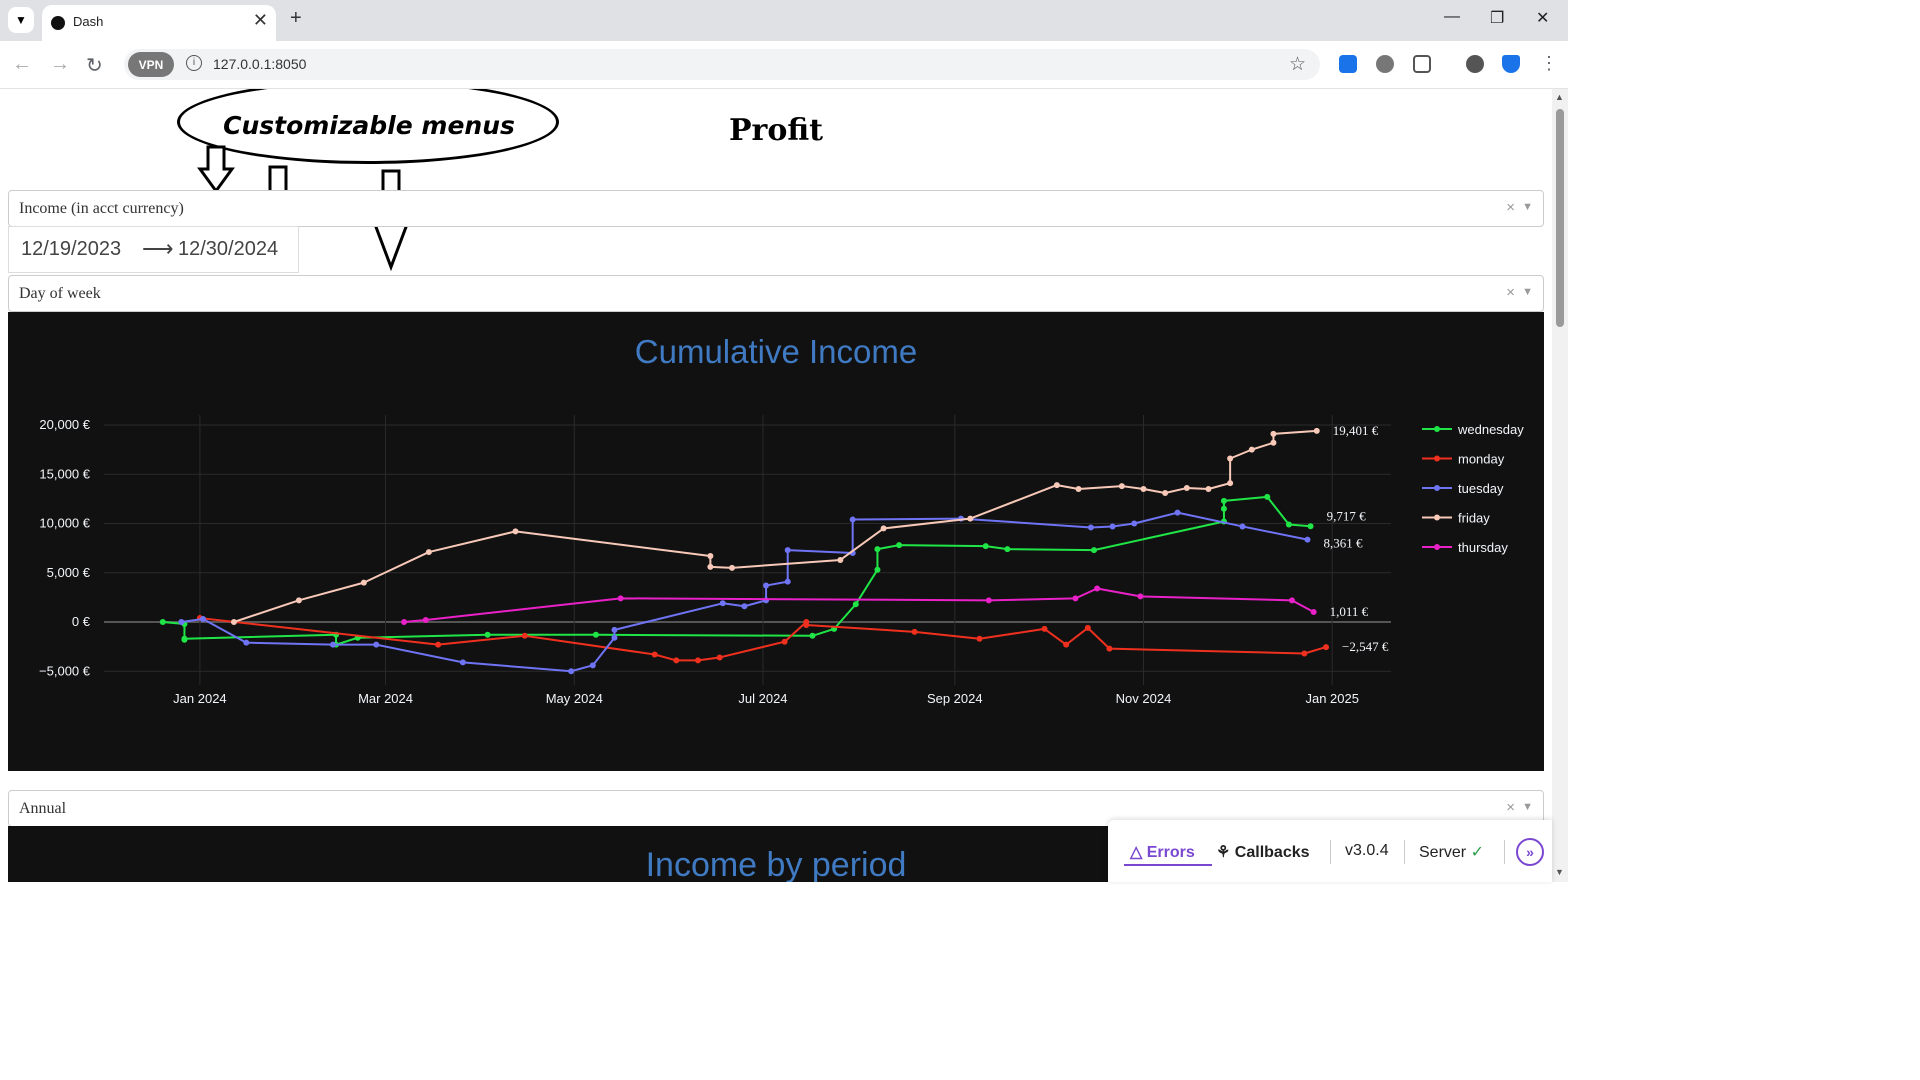 This screenshot has height=1080, width=1920. What do you see at coordinates (1348, 64) in the screenshot?
I see `shield-extension-icon` at bounding box center [1348, 64].